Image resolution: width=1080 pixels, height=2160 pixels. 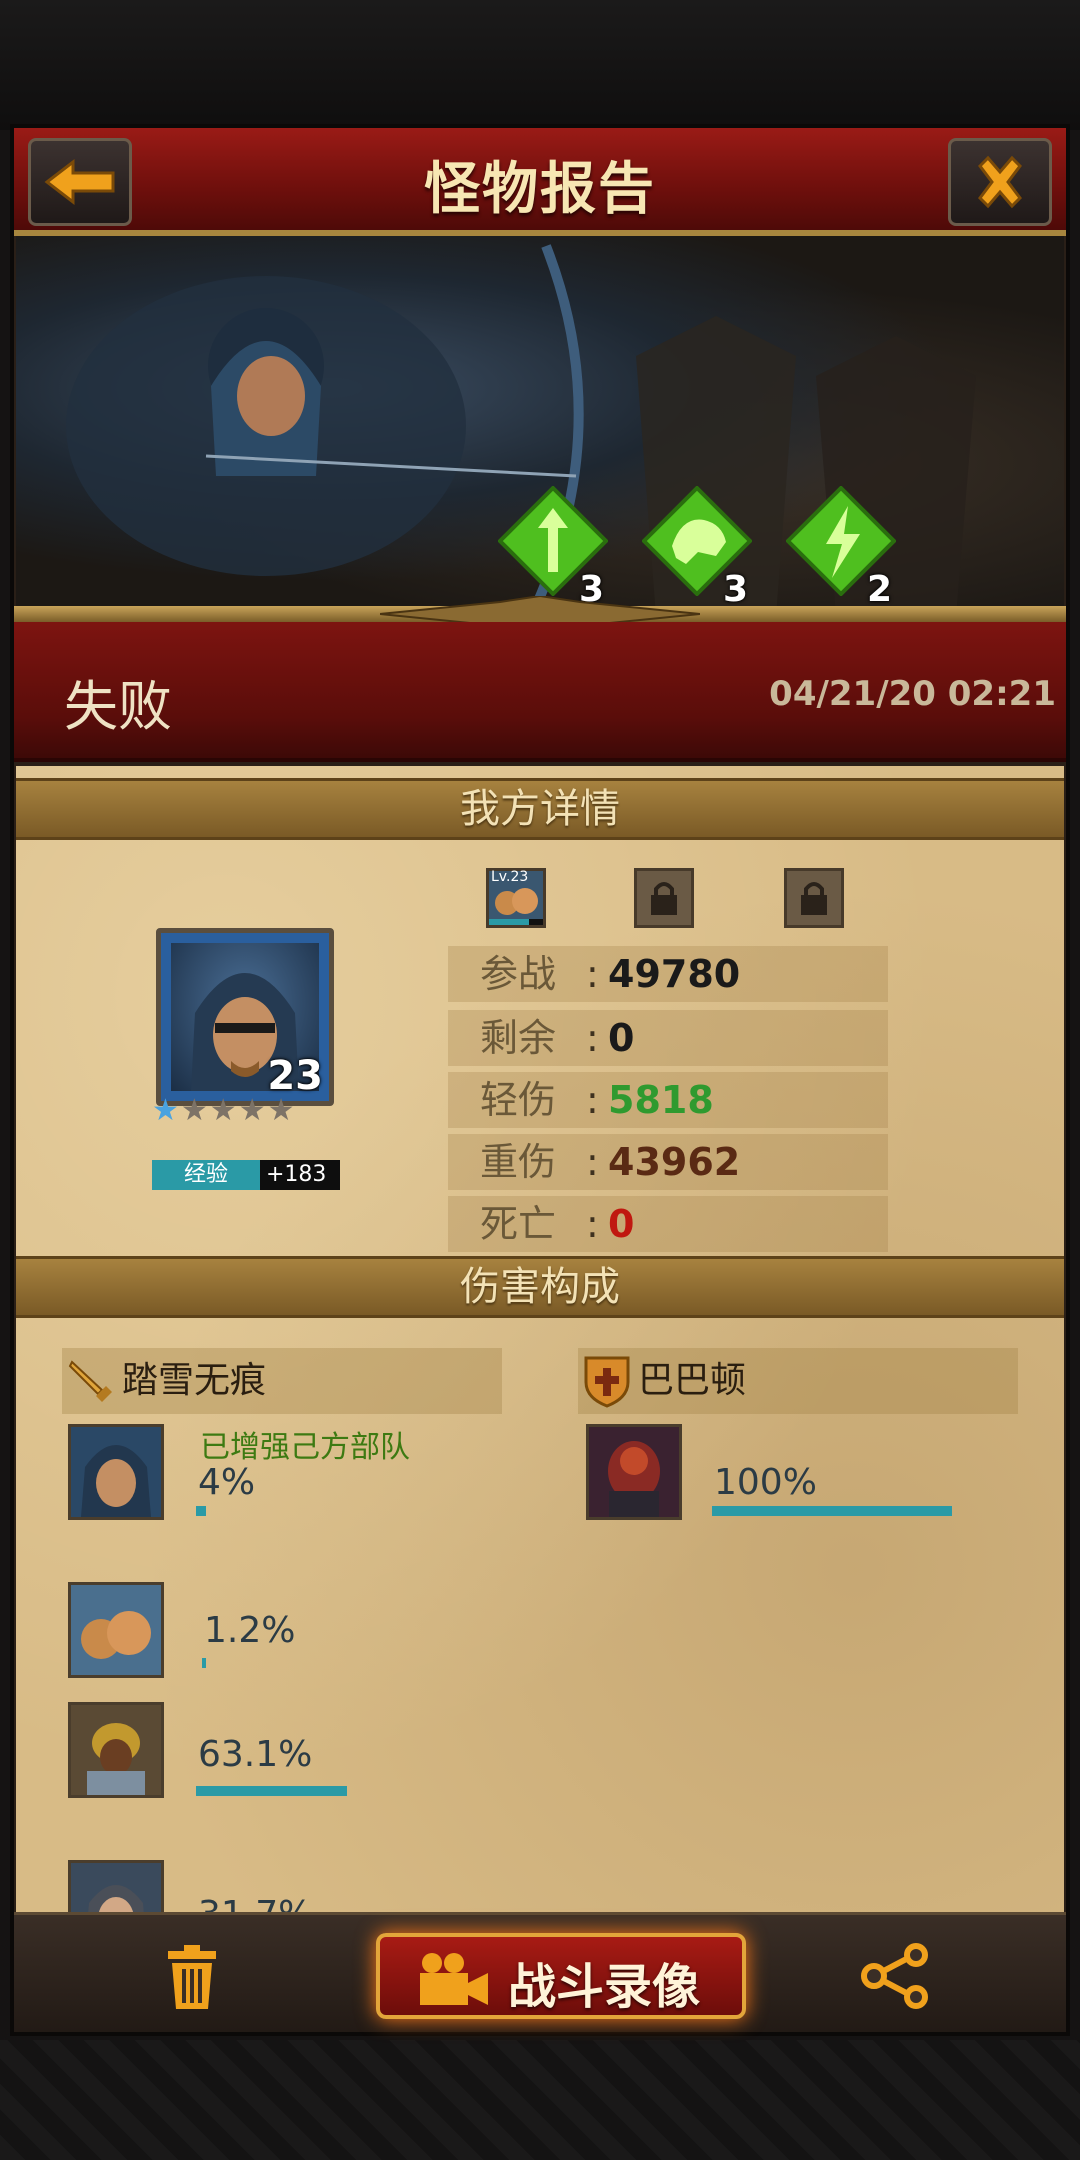 I want to click on troop-slot-2-locked, so click(x=664, y=898).